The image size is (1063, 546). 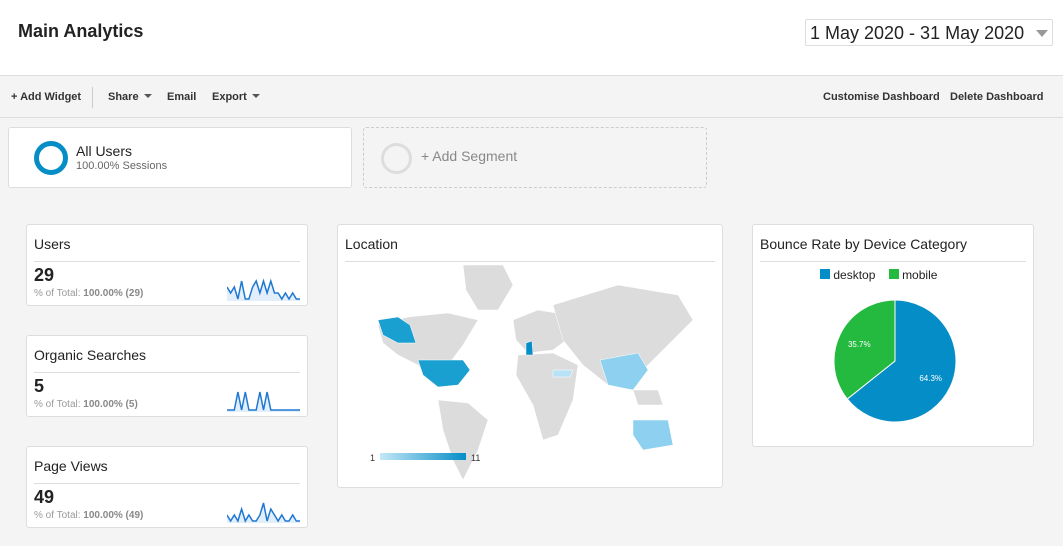 I want to click on metric-value: 5, so click(x=39, y=386).